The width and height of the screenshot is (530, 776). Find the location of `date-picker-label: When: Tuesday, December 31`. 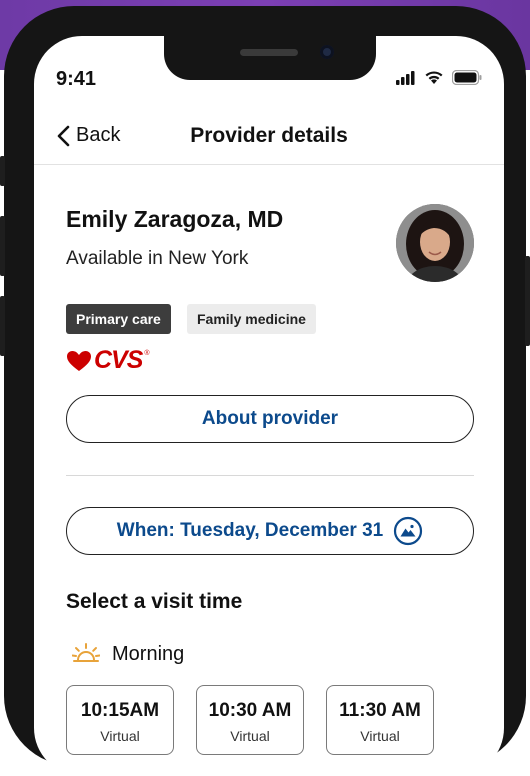

date-picker-label: When: Tuesday, December 31 is located at coordinates (250, 530).